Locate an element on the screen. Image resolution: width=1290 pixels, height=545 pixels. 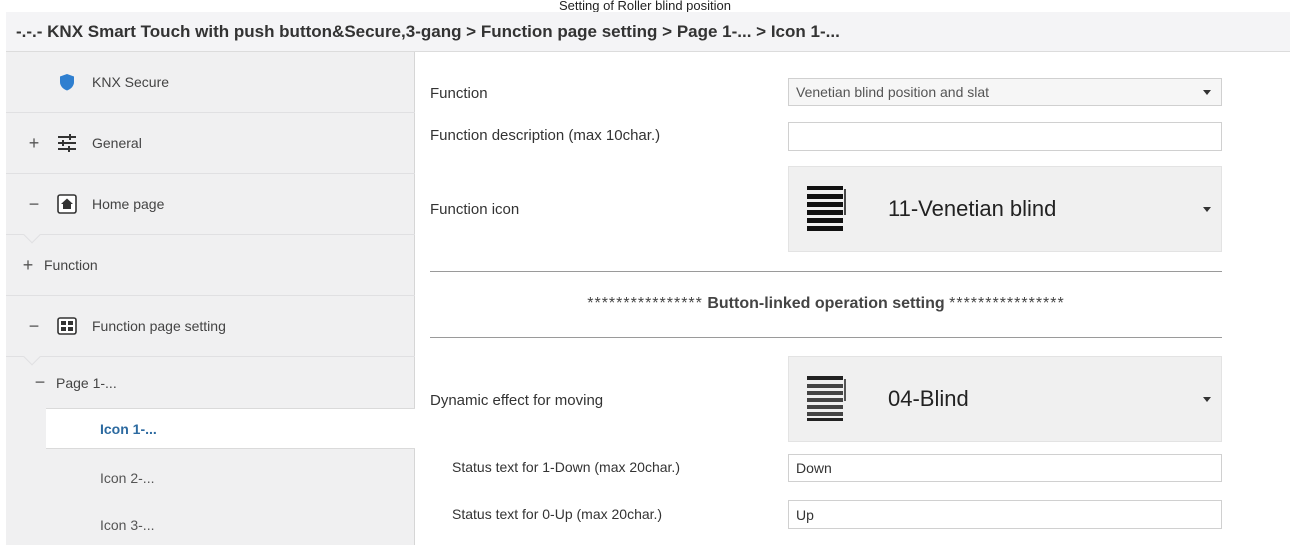
sidebar-item-label: KNX Secure is located at coordinates (131, 82).